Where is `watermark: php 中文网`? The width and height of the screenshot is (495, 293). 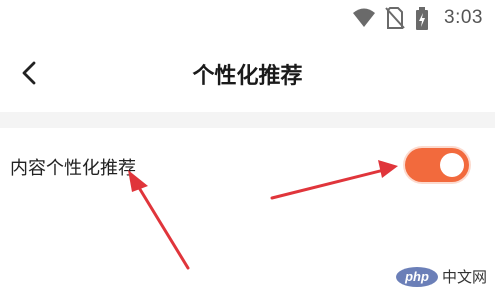 watermark: php 中文网 is located at coordinates (441, 276).